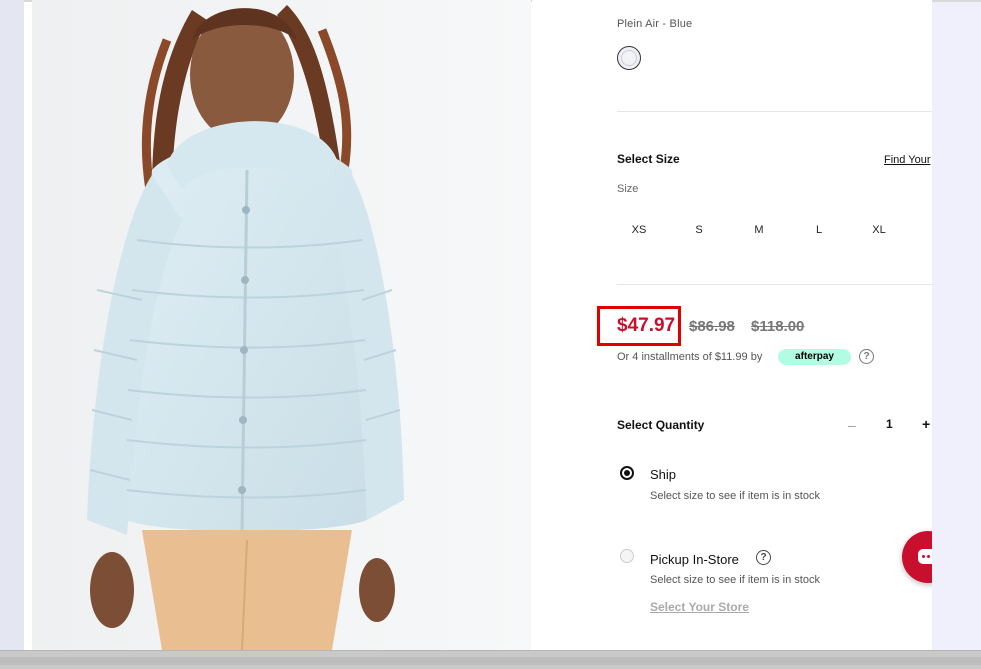 Image resolution: width=981 pixels, height=669 pixels. I want to click on installments-text: Or 4 installments of $11.99 by, so click(690, 357).